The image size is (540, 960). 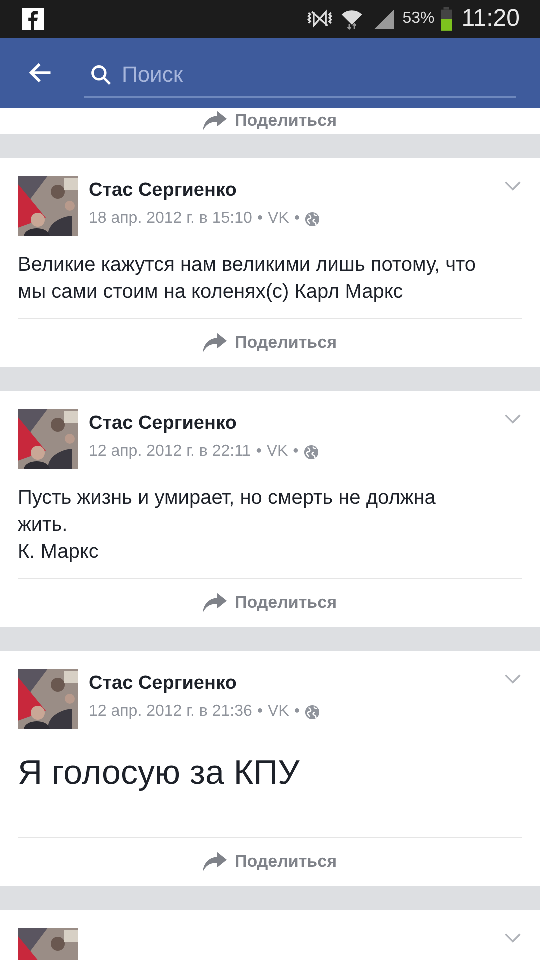 I want to click on post-date: 12 апр. 2012 г. в 21:36, so click(x=170, y=712).